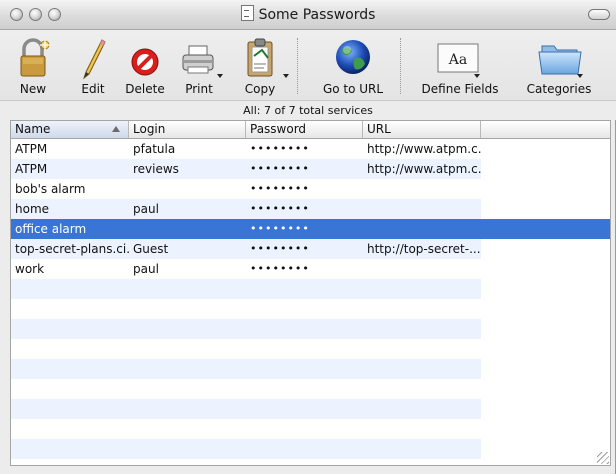  I want to click on globe-icon, so click(353, 57).